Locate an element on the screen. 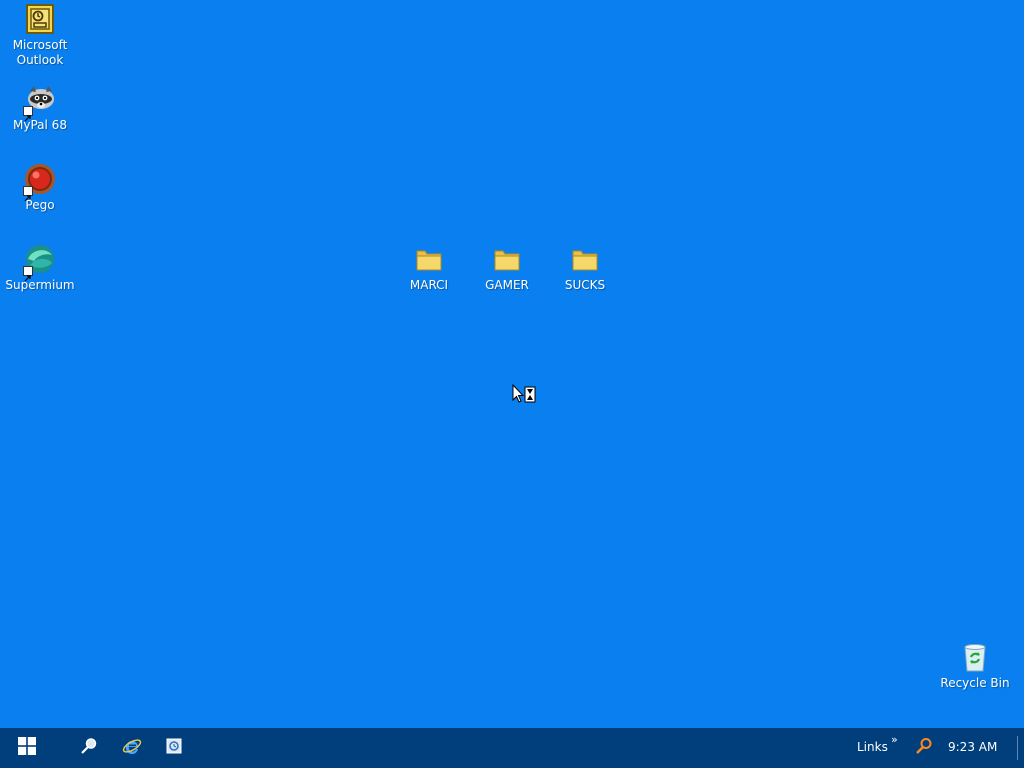 The image size is (1024, 768). quick-launch-ie-button is located at coordinates (132, 748).